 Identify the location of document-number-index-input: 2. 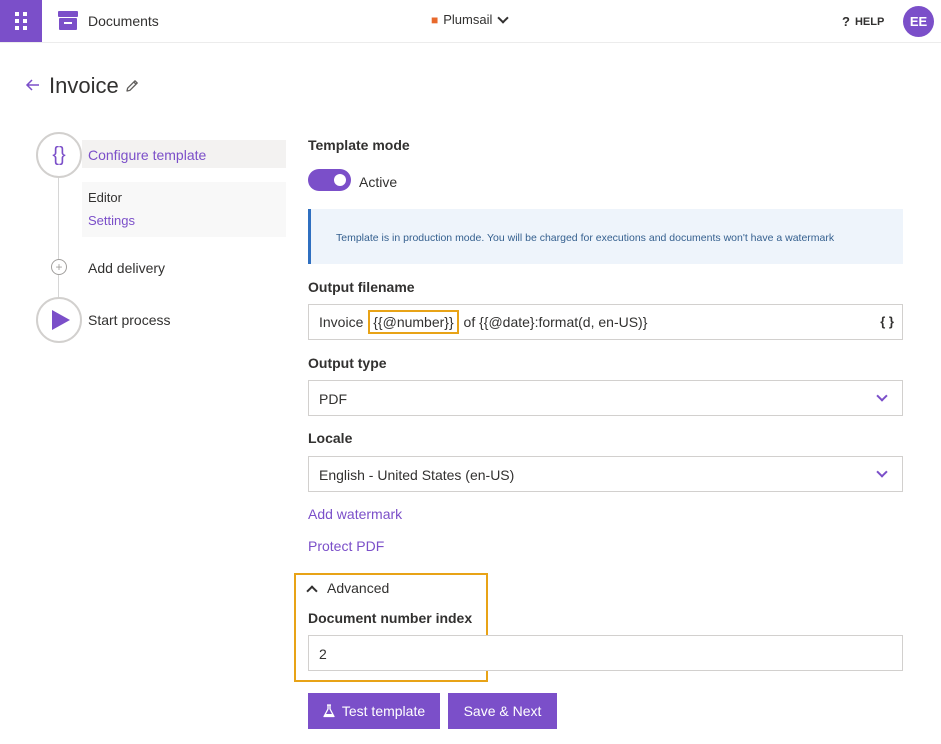
(605, 653).